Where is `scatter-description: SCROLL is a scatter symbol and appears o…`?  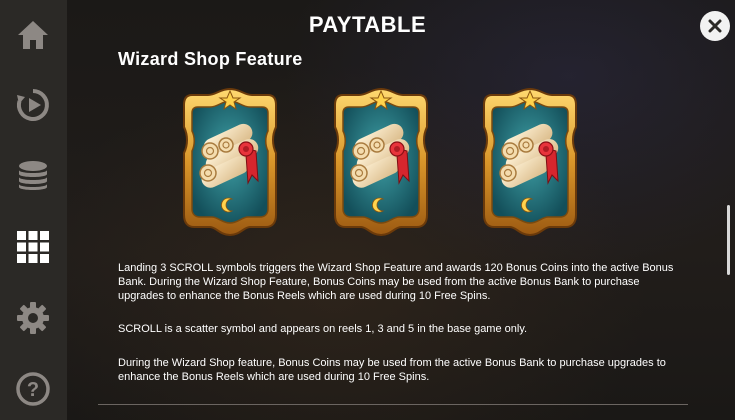 scatter-description: SCROLL is a scatter symbol and appears o… is located at coordinates (323, 329).